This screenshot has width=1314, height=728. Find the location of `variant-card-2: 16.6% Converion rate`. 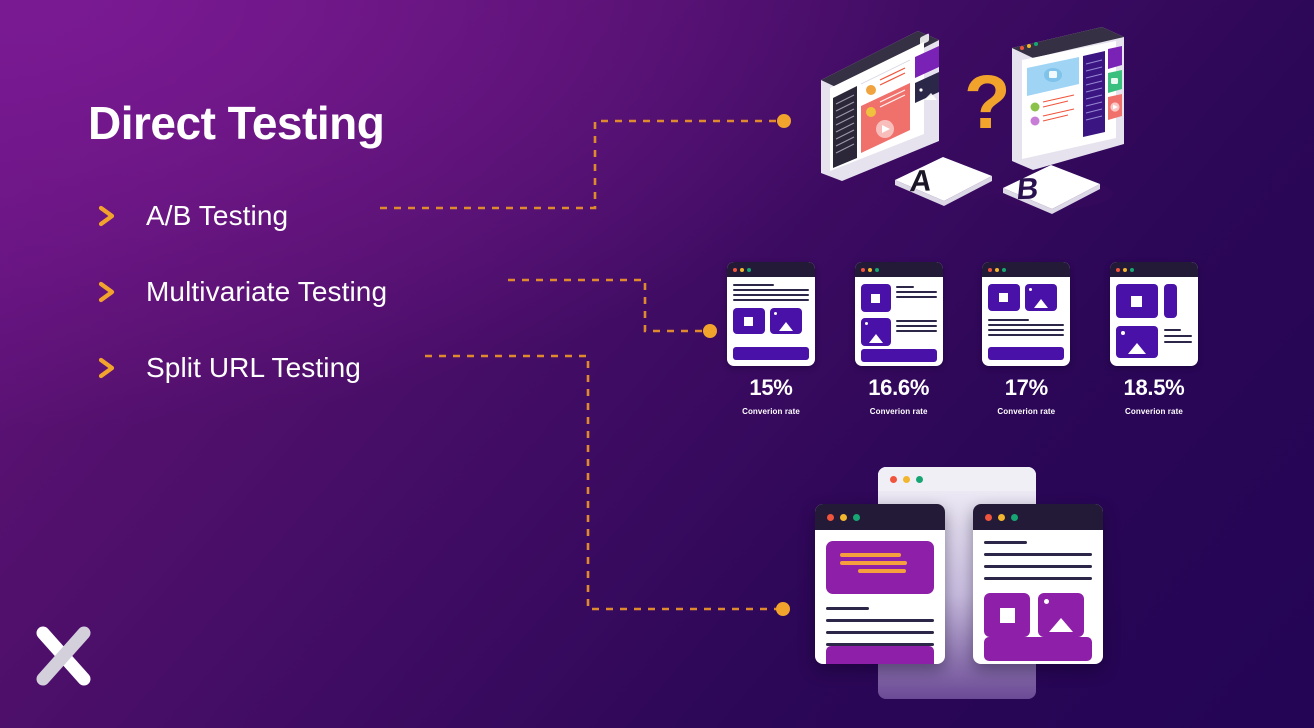

variant-card-2: 16.6% Converion rate is located at coordinates (899, 341).